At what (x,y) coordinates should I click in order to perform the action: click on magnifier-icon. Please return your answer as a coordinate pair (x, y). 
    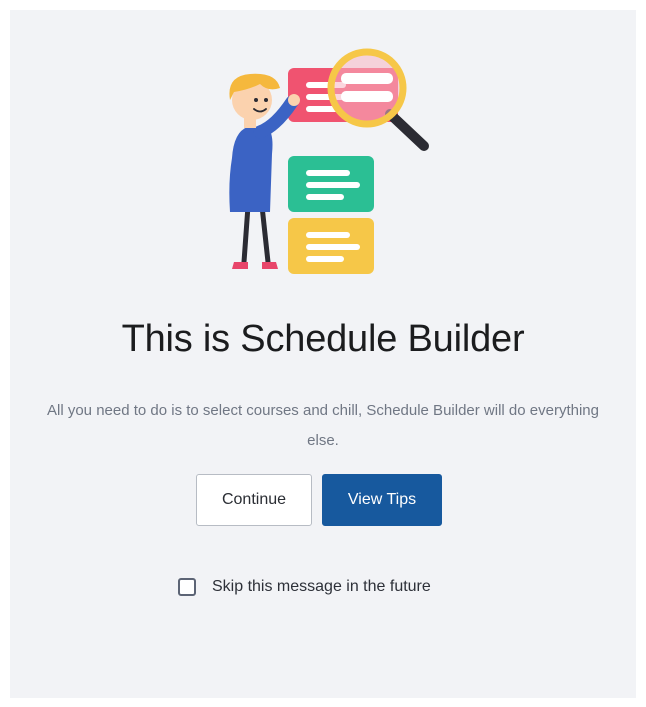
    Looking at the image, I should click on (367, 88).